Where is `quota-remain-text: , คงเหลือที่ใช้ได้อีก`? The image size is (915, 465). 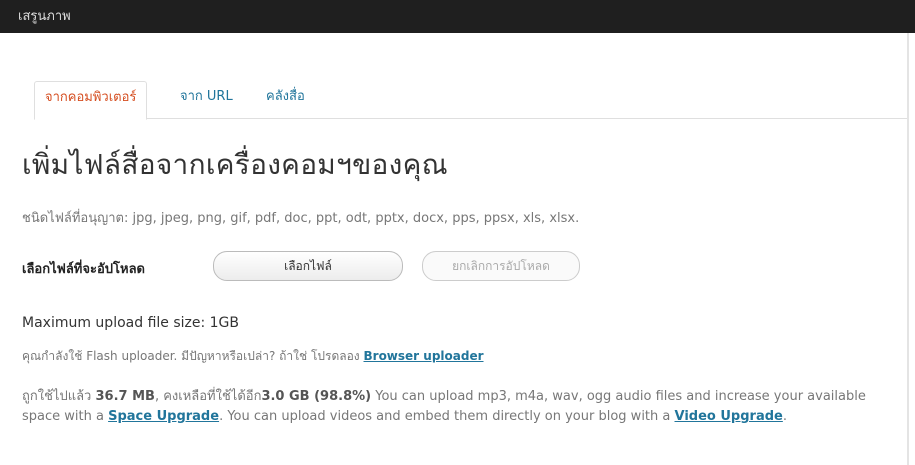
quota-remain-text: , คงเหลือที่ใช้ได้อีก is located at coordinates (208, 396).